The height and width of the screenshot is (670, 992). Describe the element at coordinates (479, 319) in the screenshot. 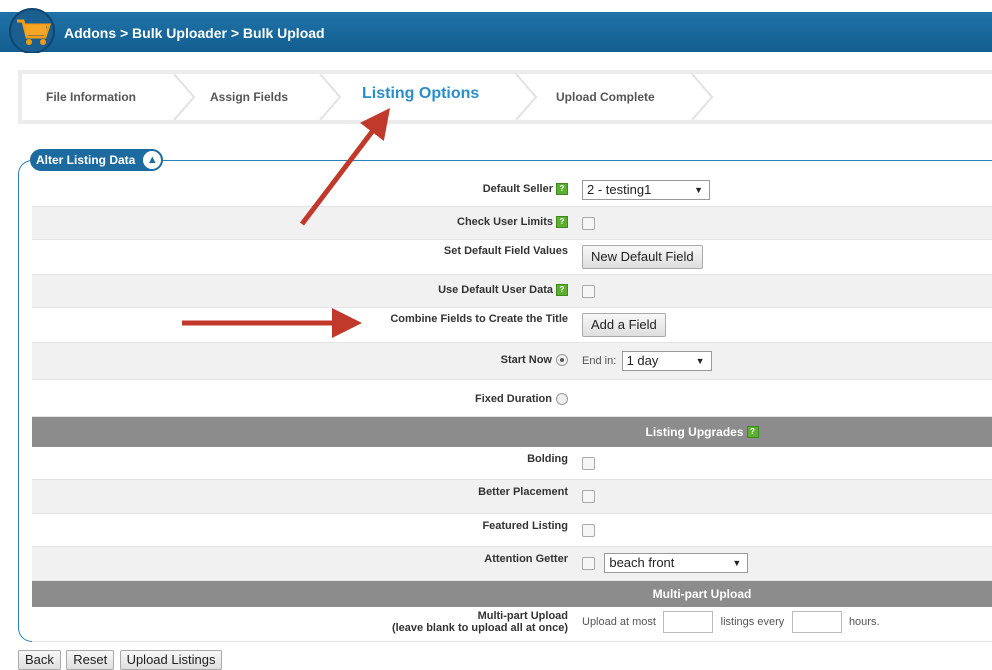

I see `combine-fields-label: Combine Fields to Create the Title` at that location.